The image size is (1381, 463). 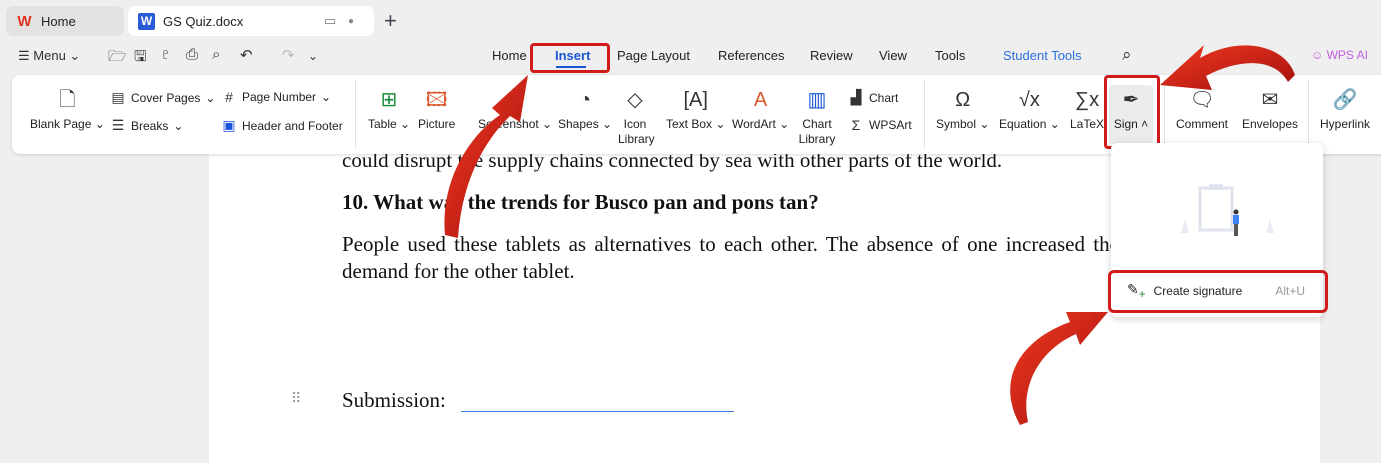 I want to click on shapes-button: ◔ Shapes ⌄, so click(x=585, y=110).